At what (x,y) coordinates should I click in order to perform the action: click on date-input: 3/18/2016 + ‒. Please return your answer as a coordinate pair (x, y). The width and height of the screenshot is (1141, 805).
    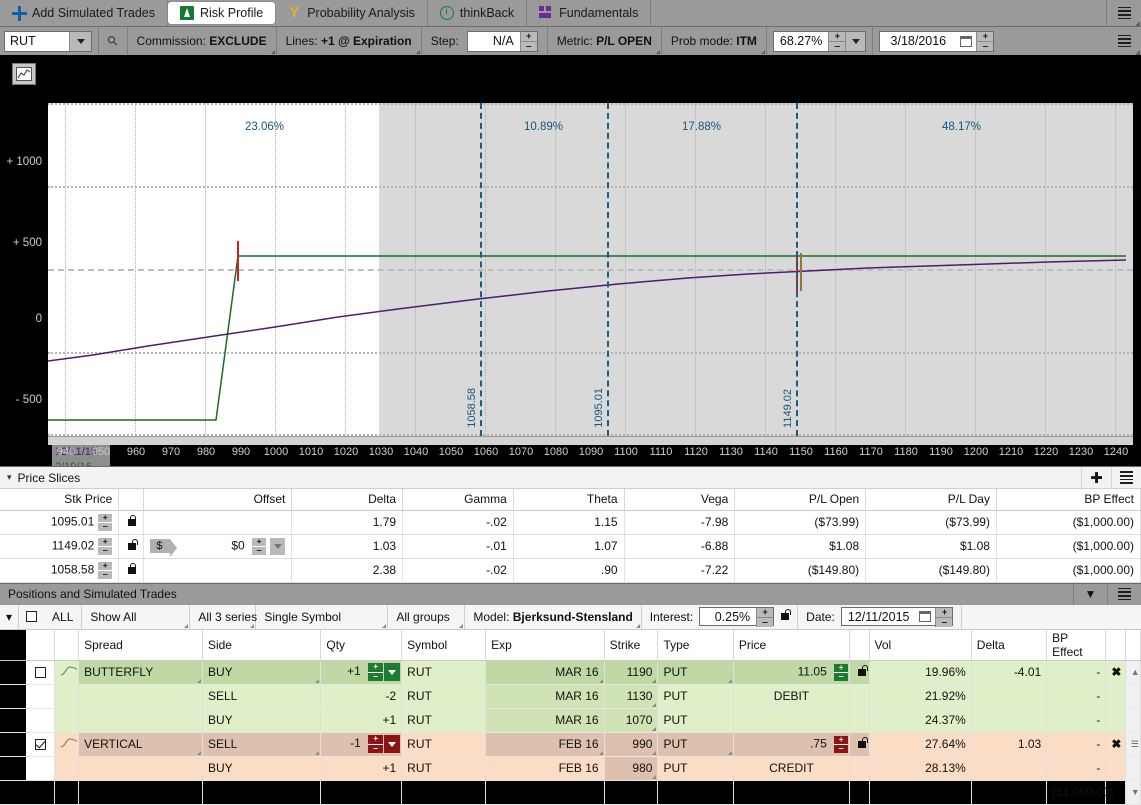
    Looking at the image, I should click on (937, 41).